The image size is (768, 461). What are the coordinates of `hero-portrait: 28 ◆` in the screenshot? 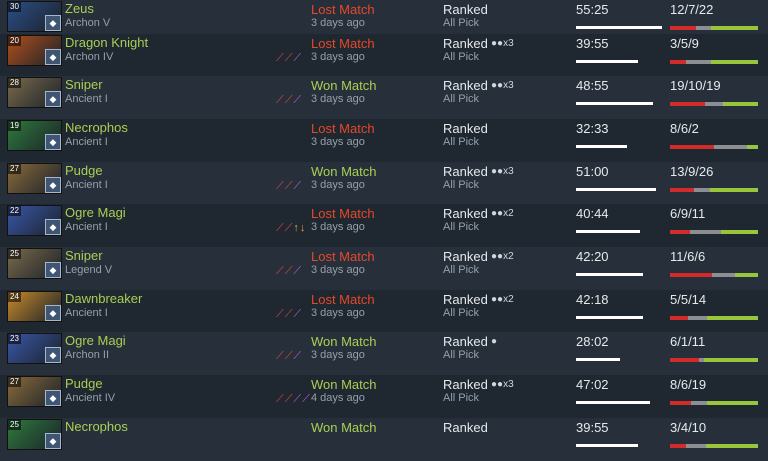 It's located at (34, 92).